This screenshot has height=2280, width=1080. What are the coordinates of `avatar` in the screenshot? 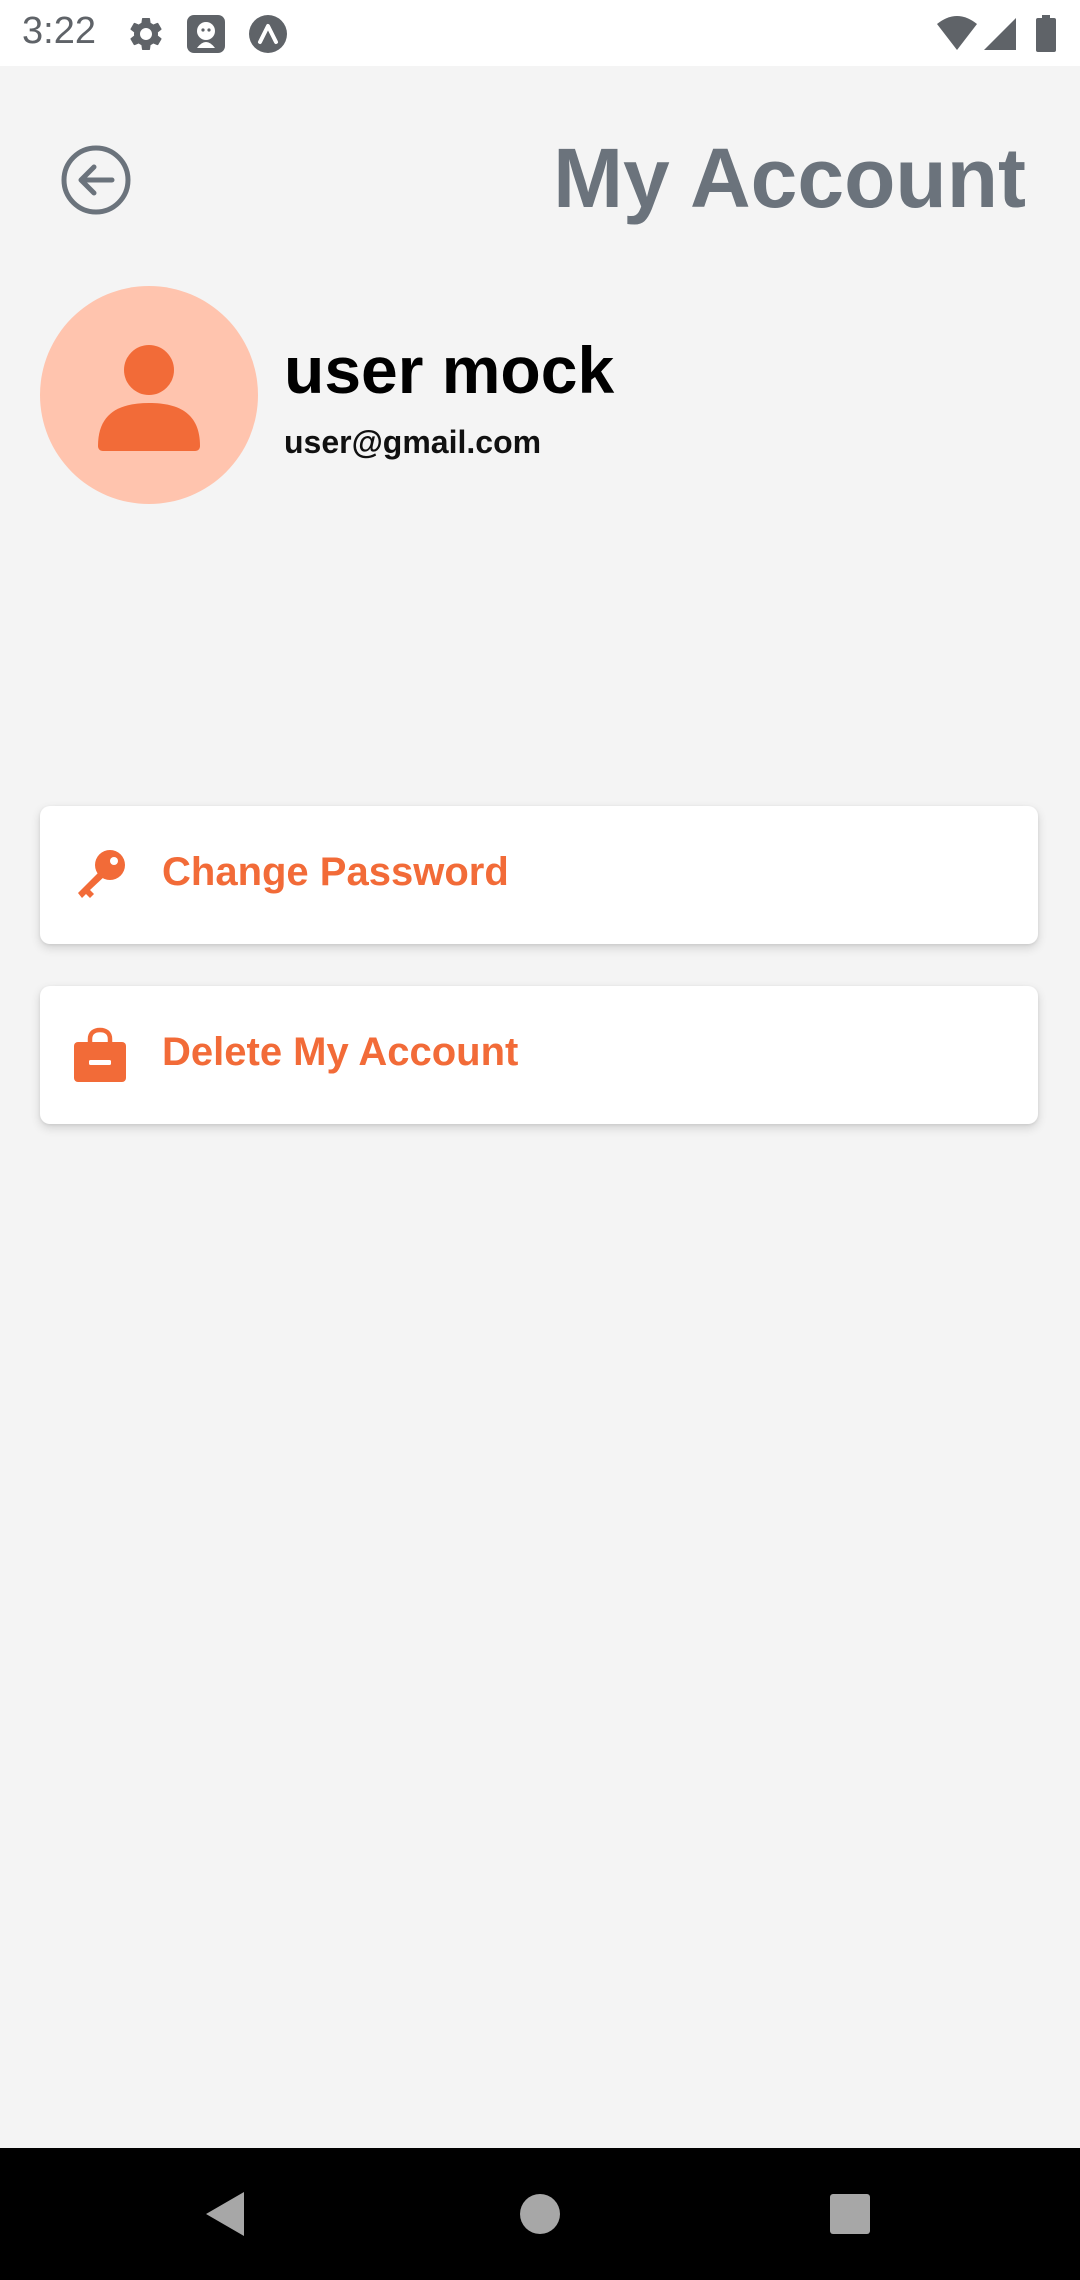 It's located at (149, 395).